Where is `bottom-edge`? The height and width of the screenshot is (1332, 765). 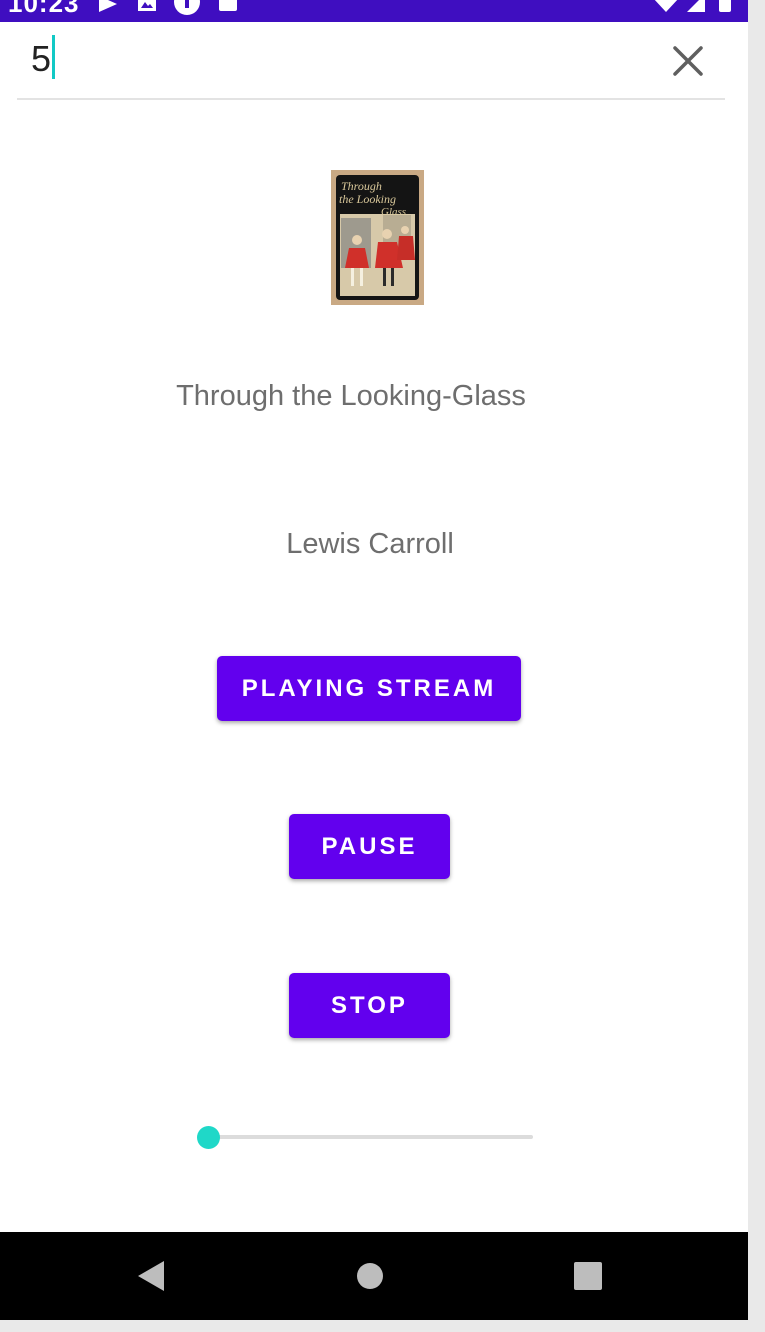 bottom-edge is located at coordinates (382, 1326).